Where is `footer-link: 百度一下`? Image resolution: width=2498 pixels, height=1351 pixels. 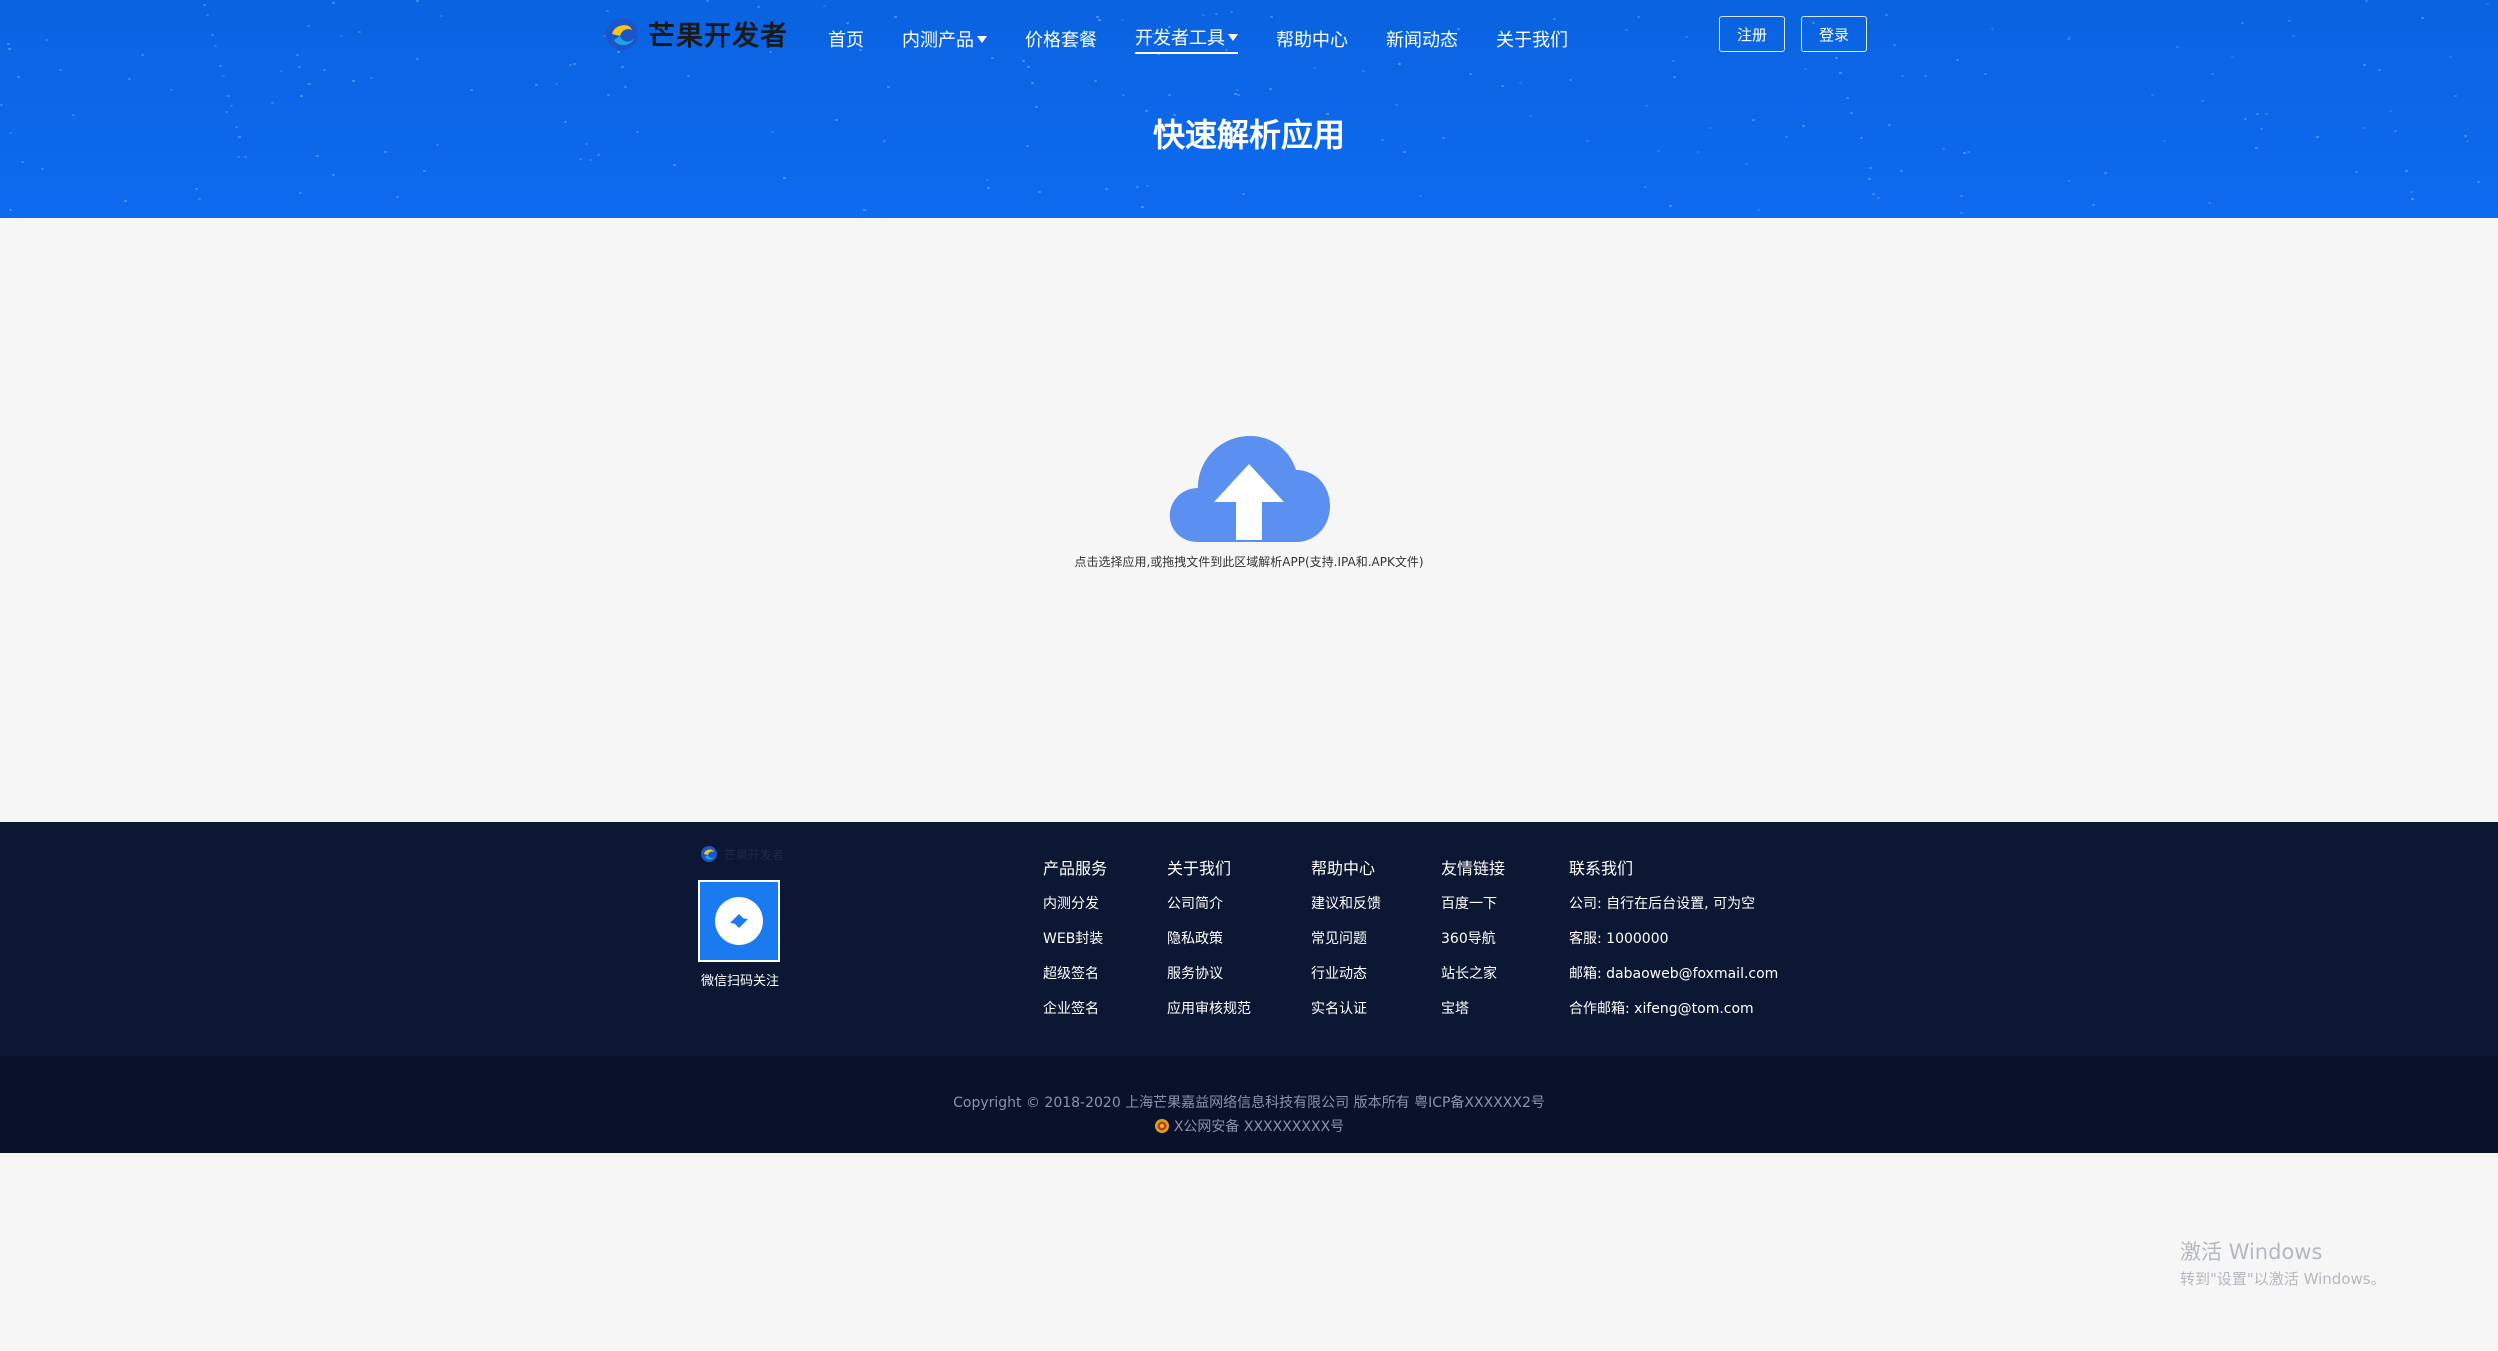 footer-link: 百度一下 is located at coordinates (1473, 911).